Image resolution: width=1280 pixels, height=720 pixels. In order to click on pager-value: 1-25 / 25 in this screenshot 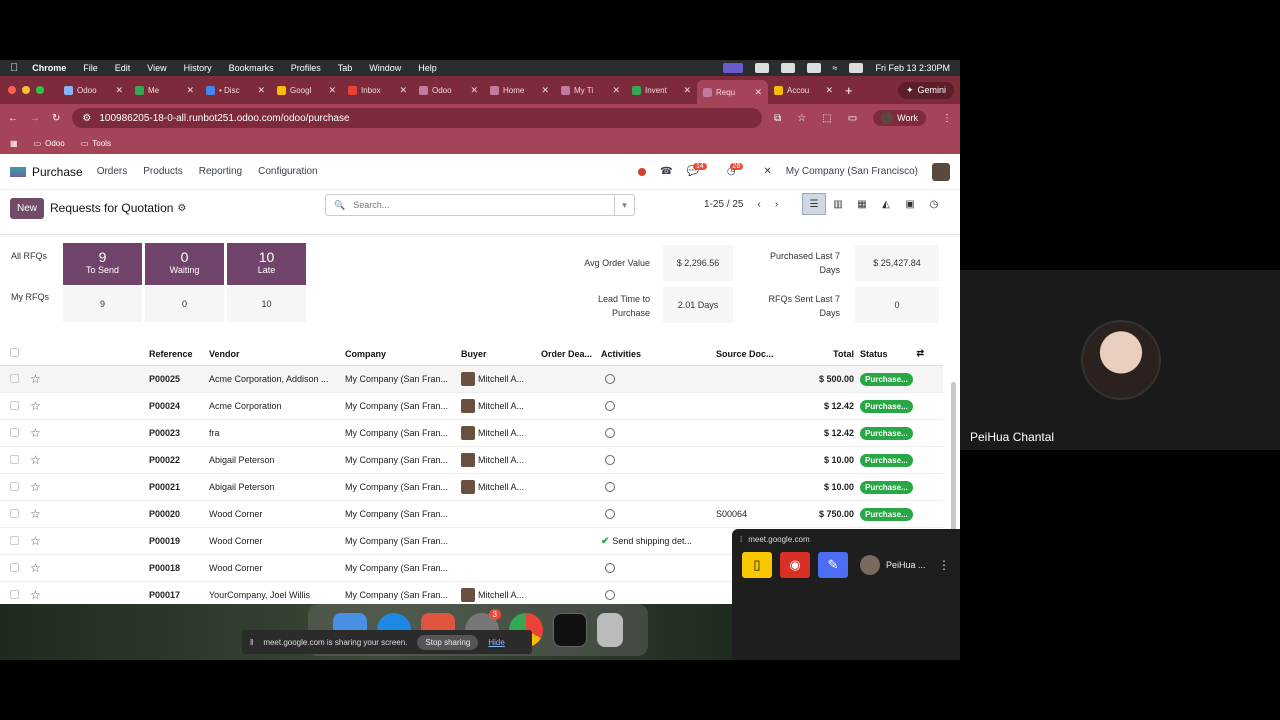, I will do `click(723, 204)`.